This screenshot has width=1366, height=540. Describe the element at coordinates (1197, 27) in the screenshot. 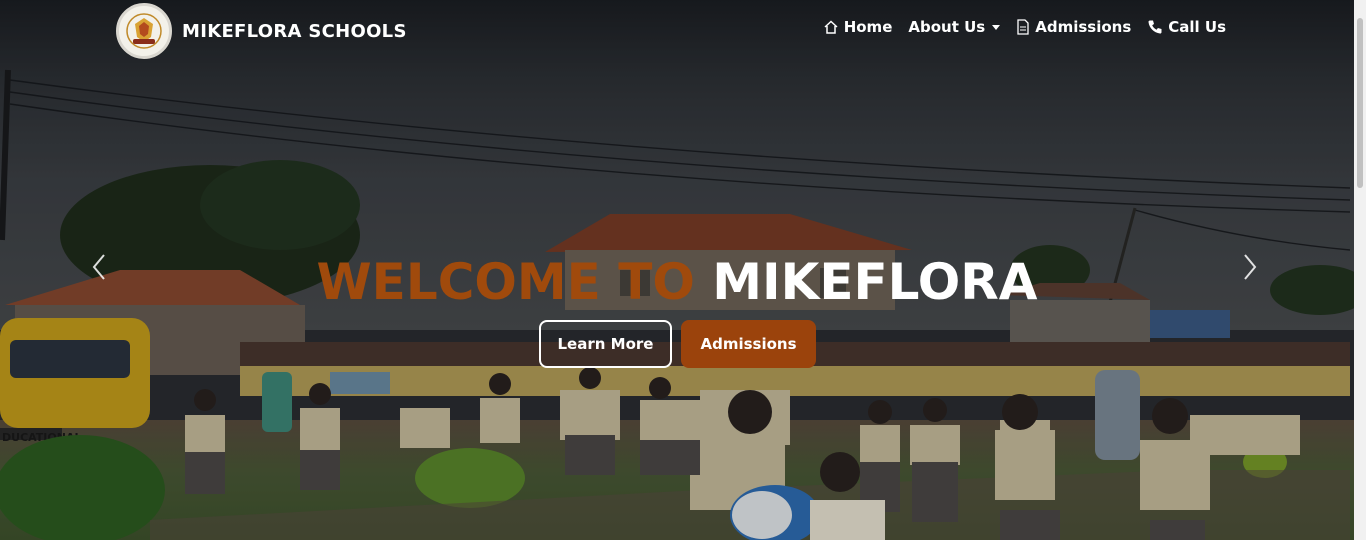

I see `nav-call-label: Call Us` at that location.